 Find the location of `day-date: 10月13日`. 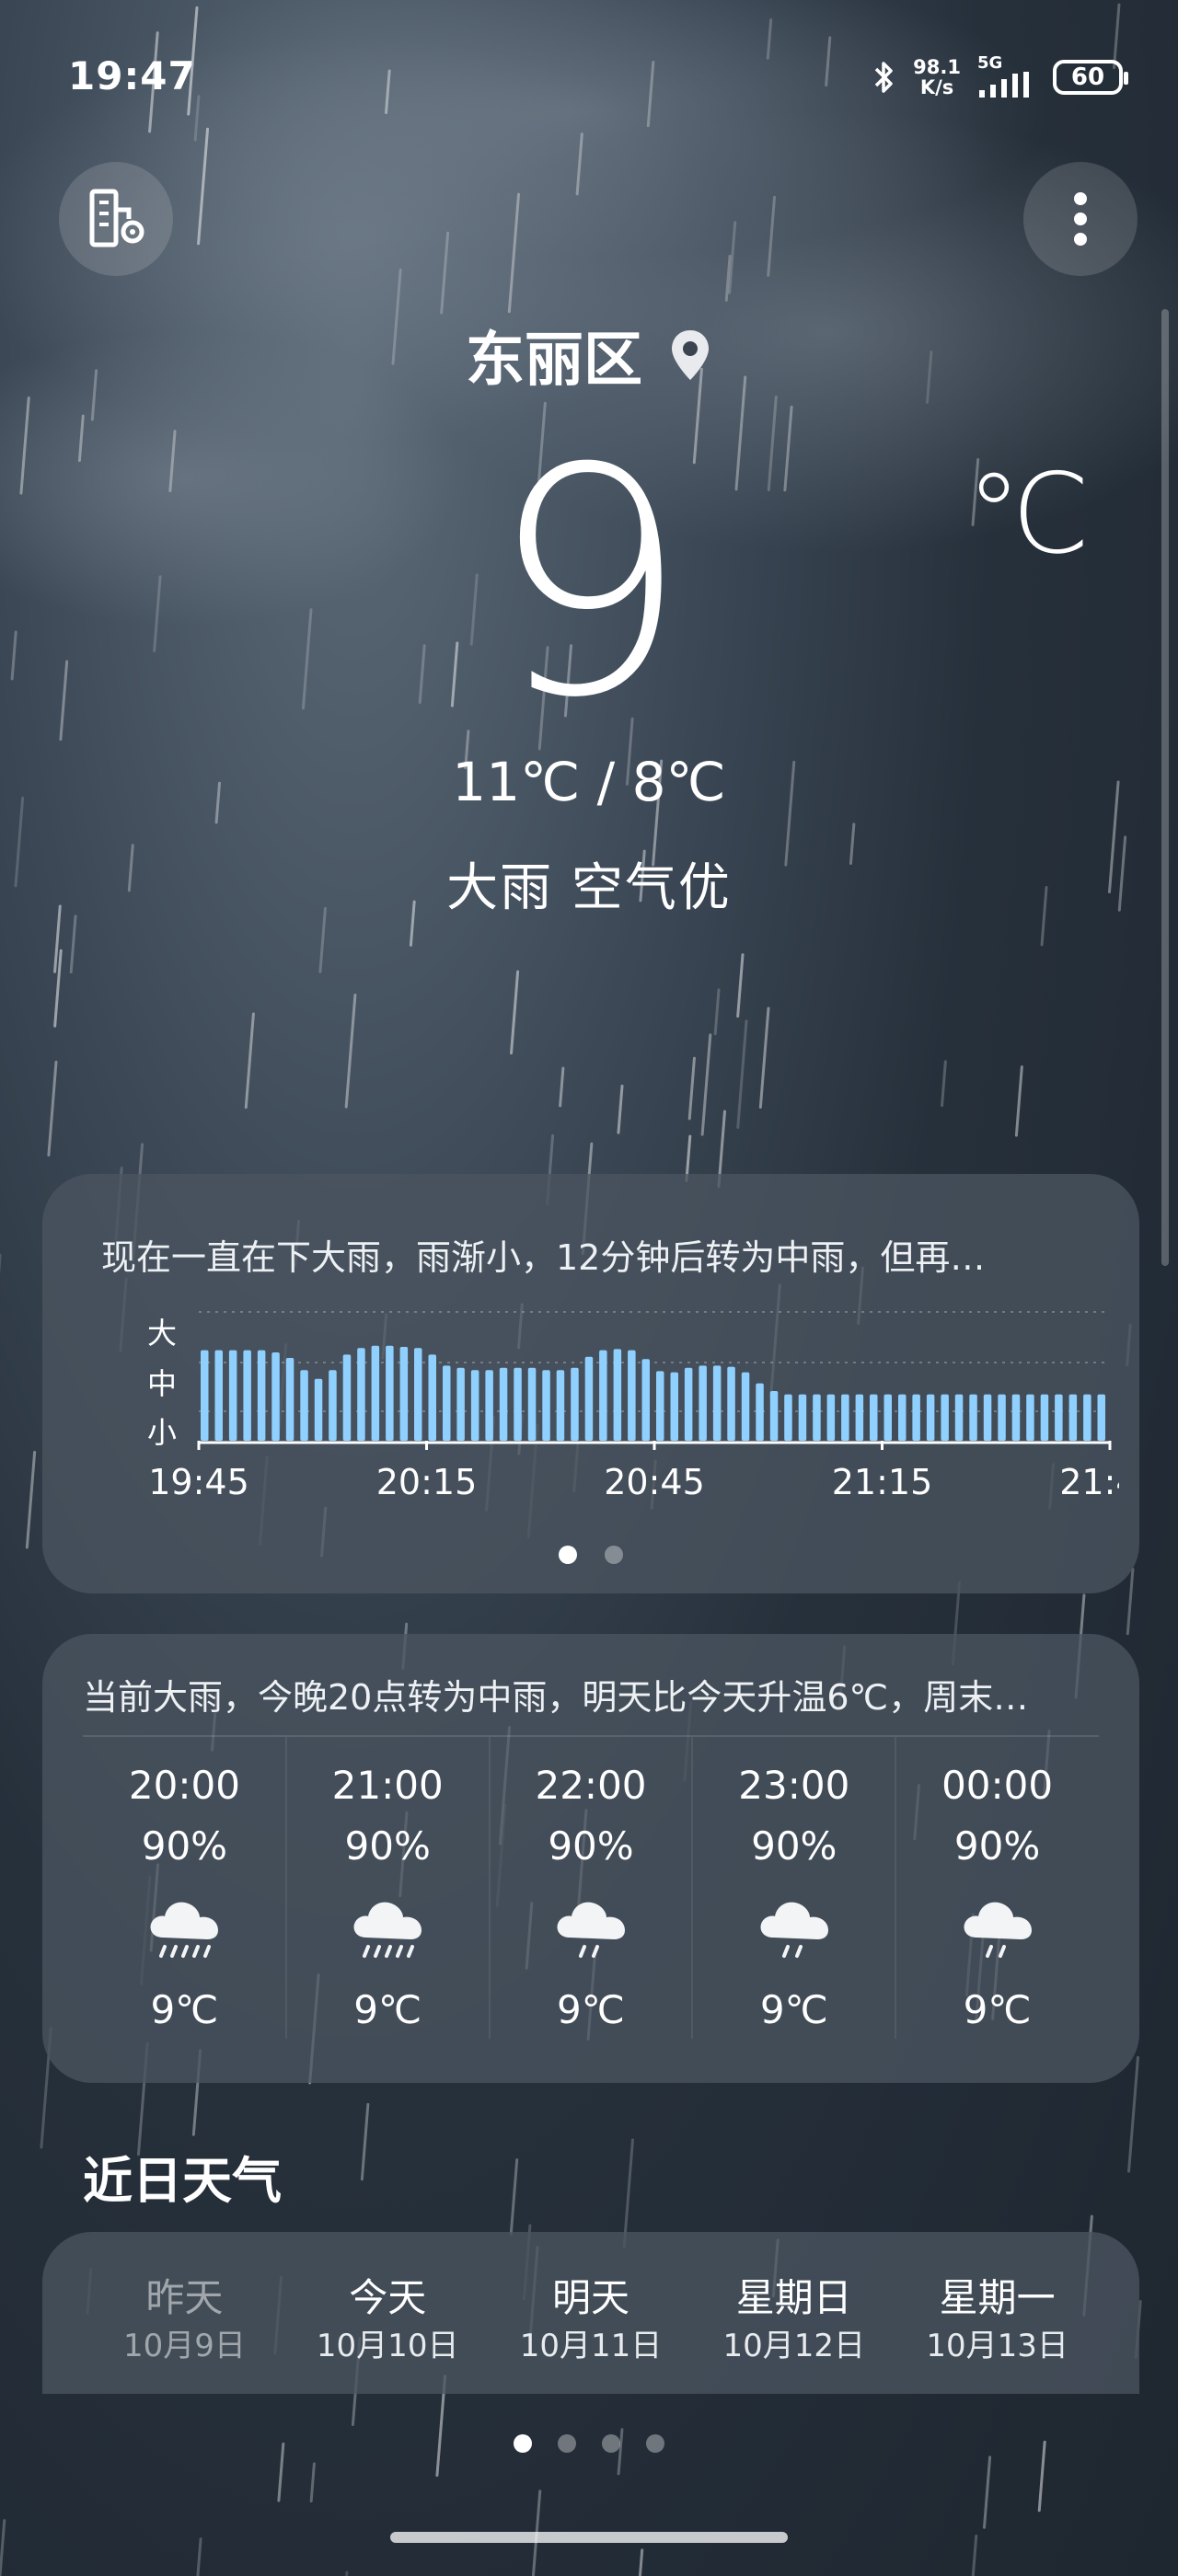

day-date: 10月13日 is located at coordinates (997, 2346).